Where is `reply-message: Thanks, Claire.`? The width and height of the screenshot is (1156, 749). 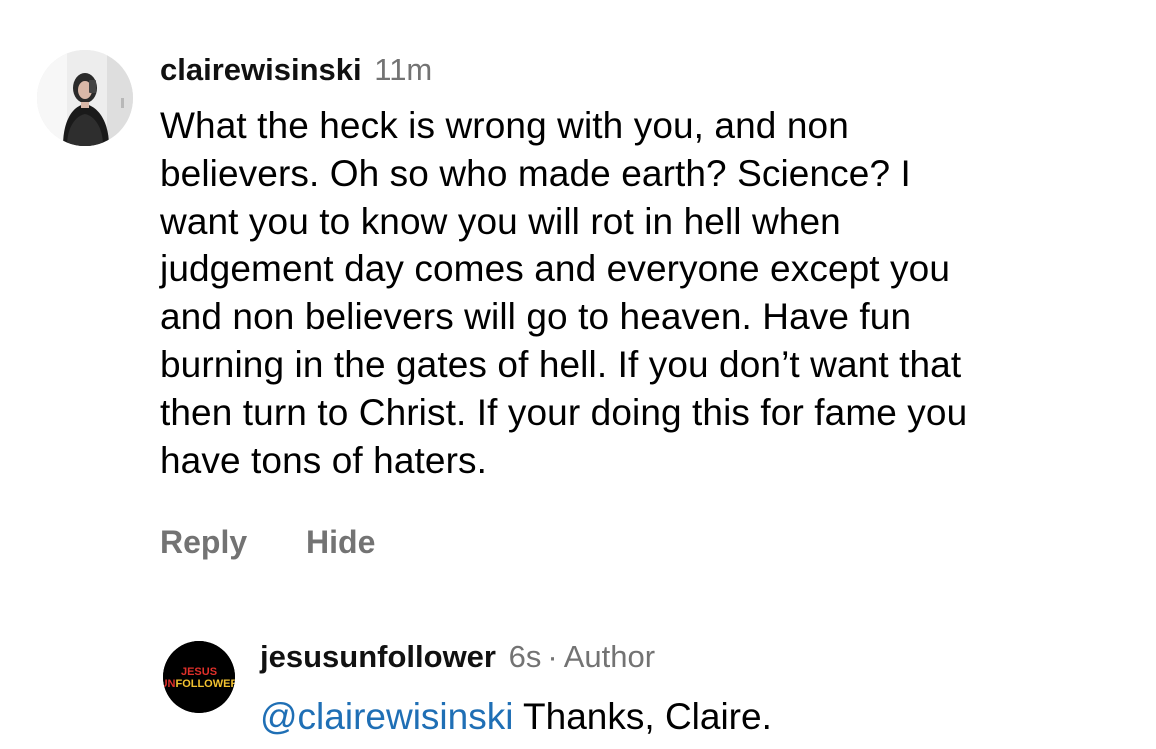 reply-message: Thanks, Claire. is located at coordinates (642, 716).